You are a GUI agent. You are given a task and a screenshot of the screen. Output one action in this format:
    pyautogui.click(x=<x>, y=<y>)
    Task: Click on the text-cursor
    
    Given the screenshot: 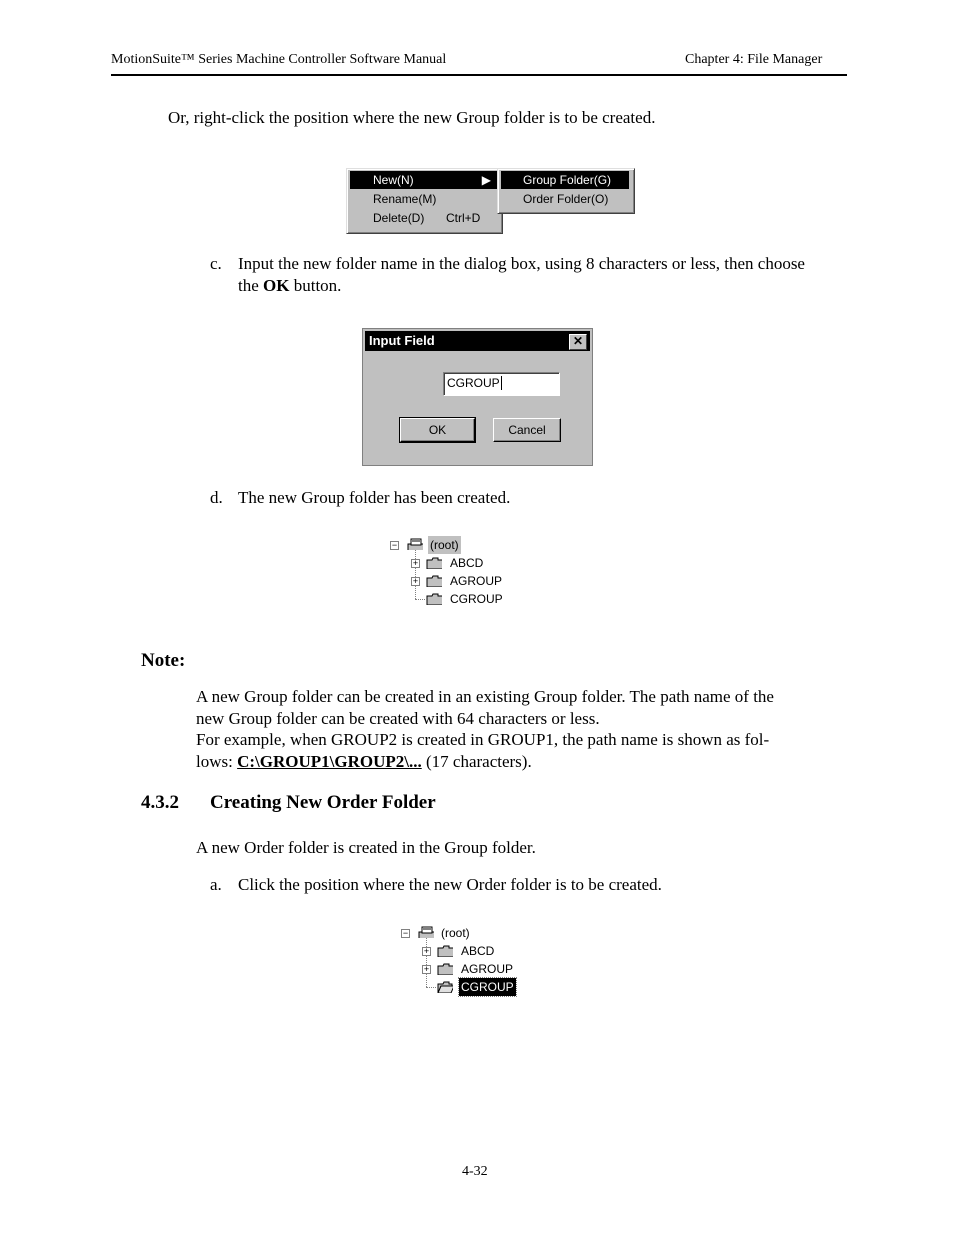 What is the action you would take?
    pyautogui.click(x=501, y=383)
    